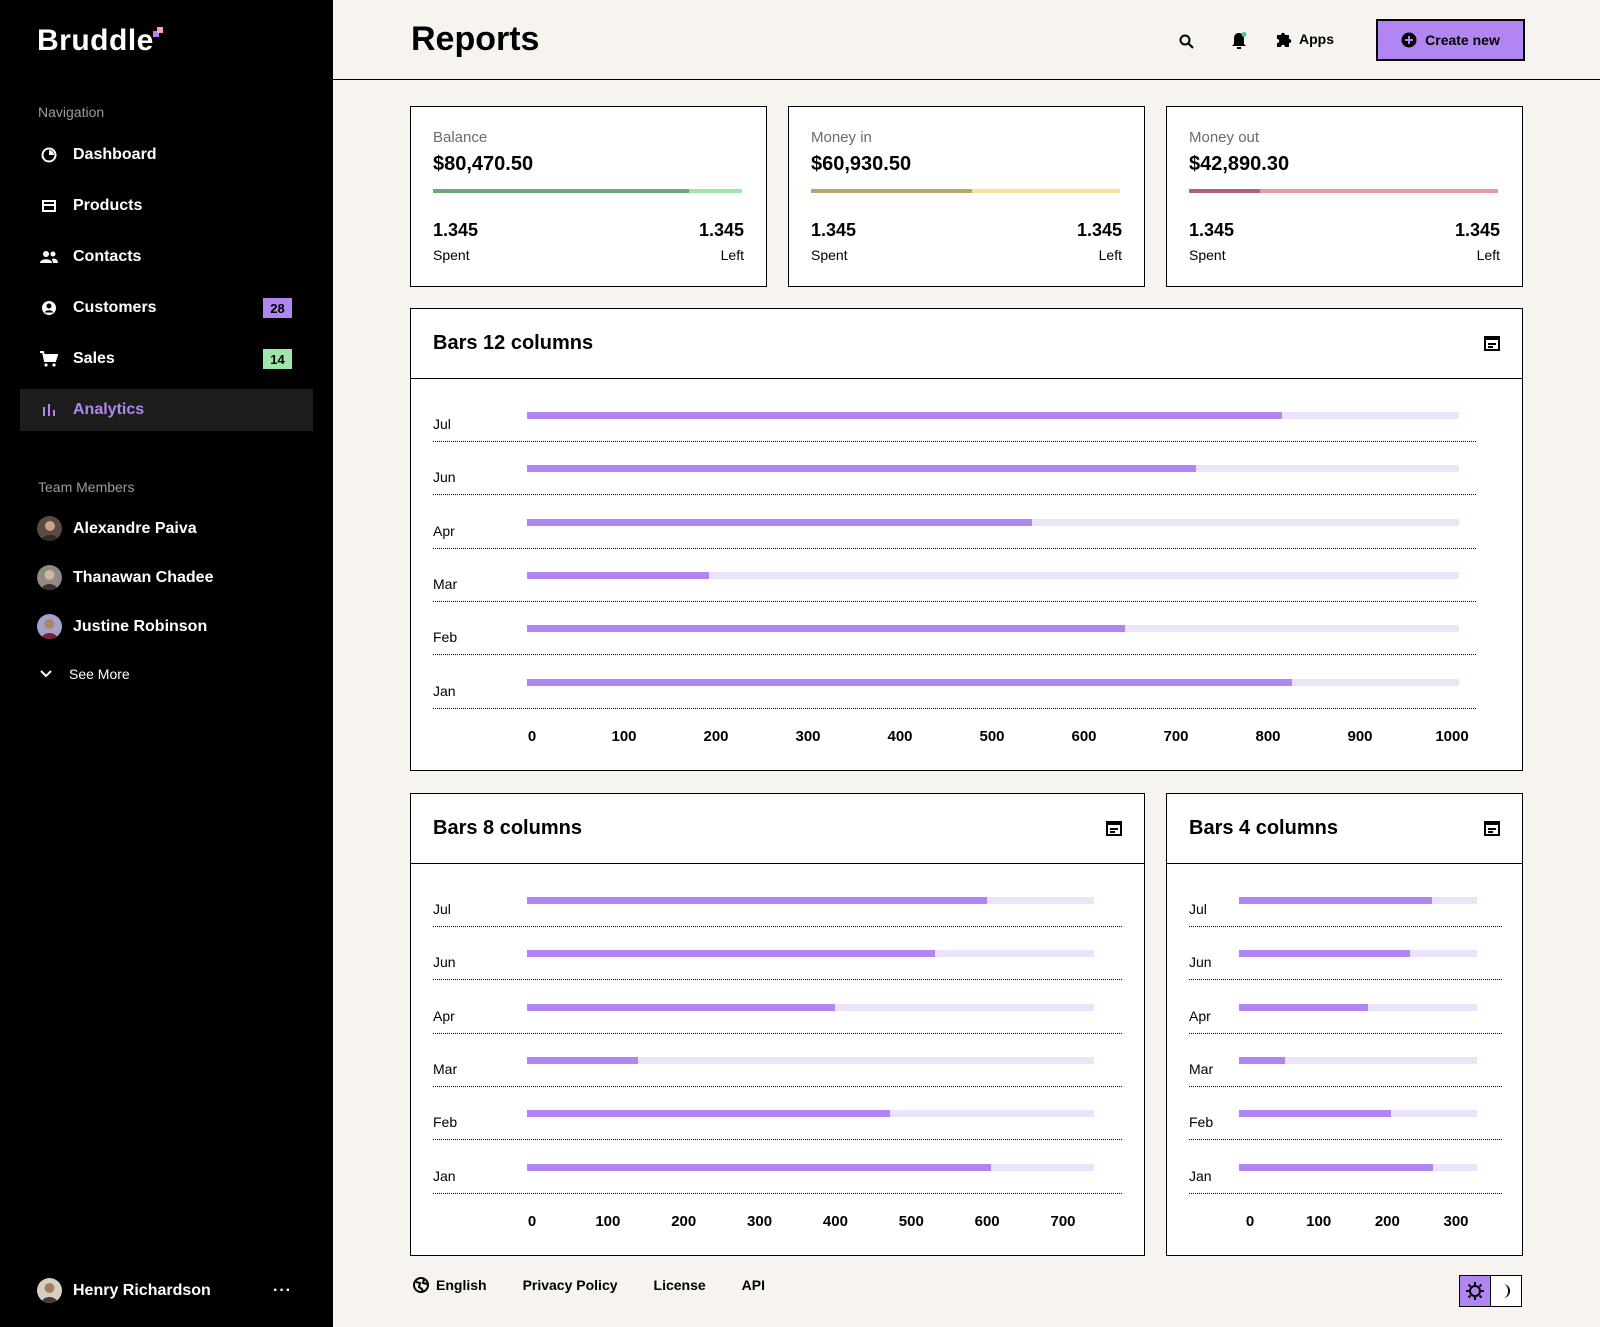 This screenshot has width=1600, height=1327. I want to click on x-tick-label: 300, so click(808, 736).